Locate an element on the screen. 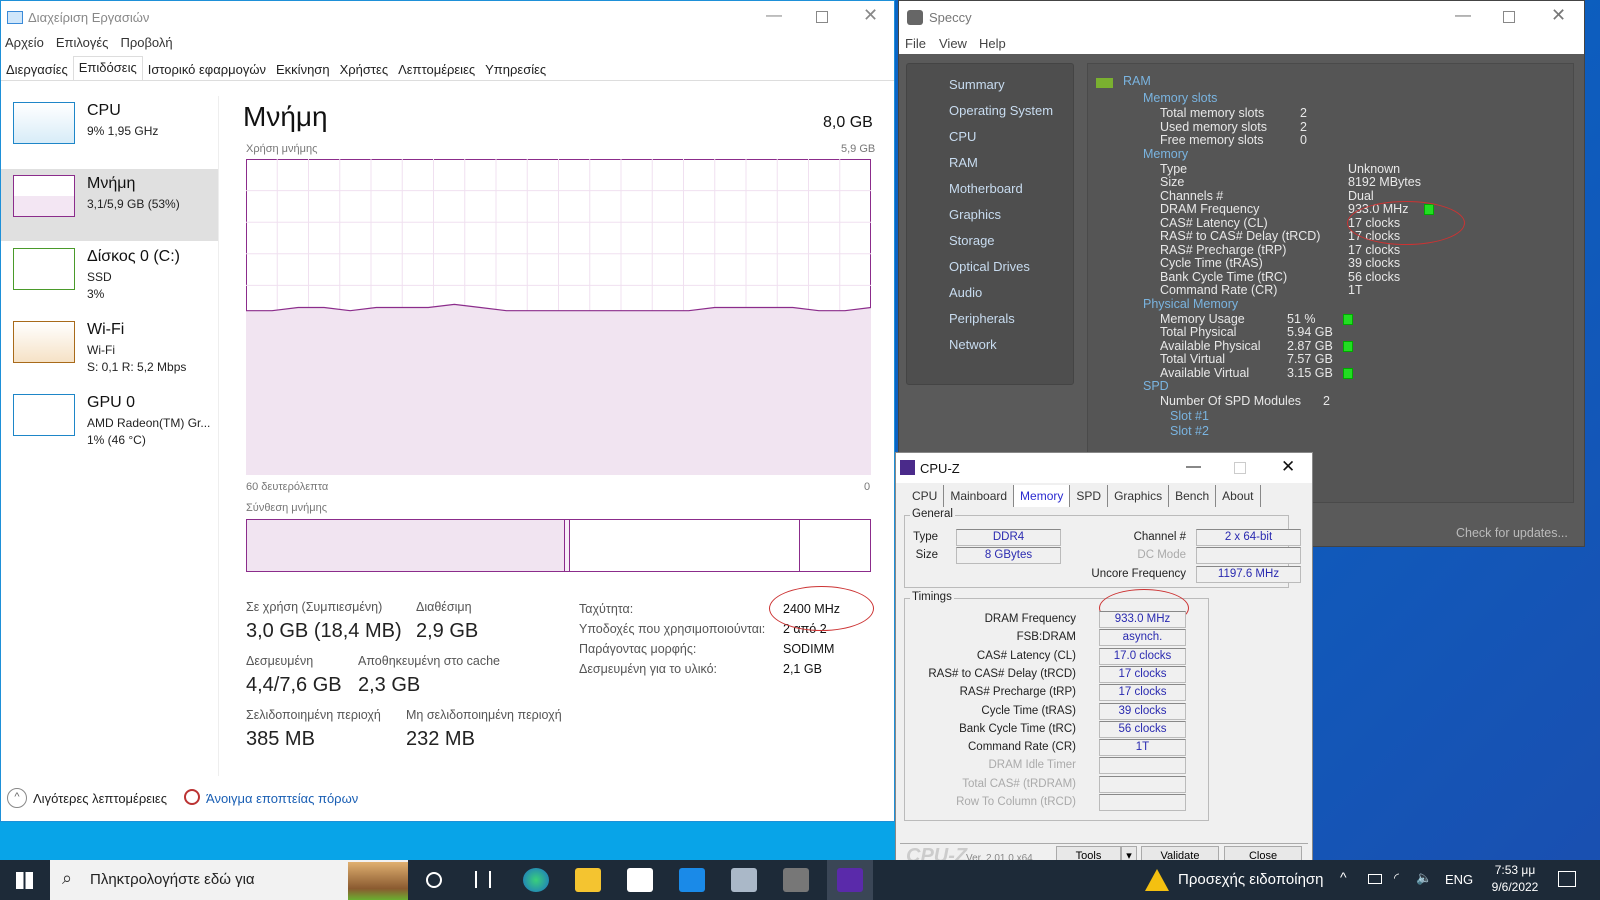  nonpaged-pool-value: 232 MB is located at coordinates (440, 739).